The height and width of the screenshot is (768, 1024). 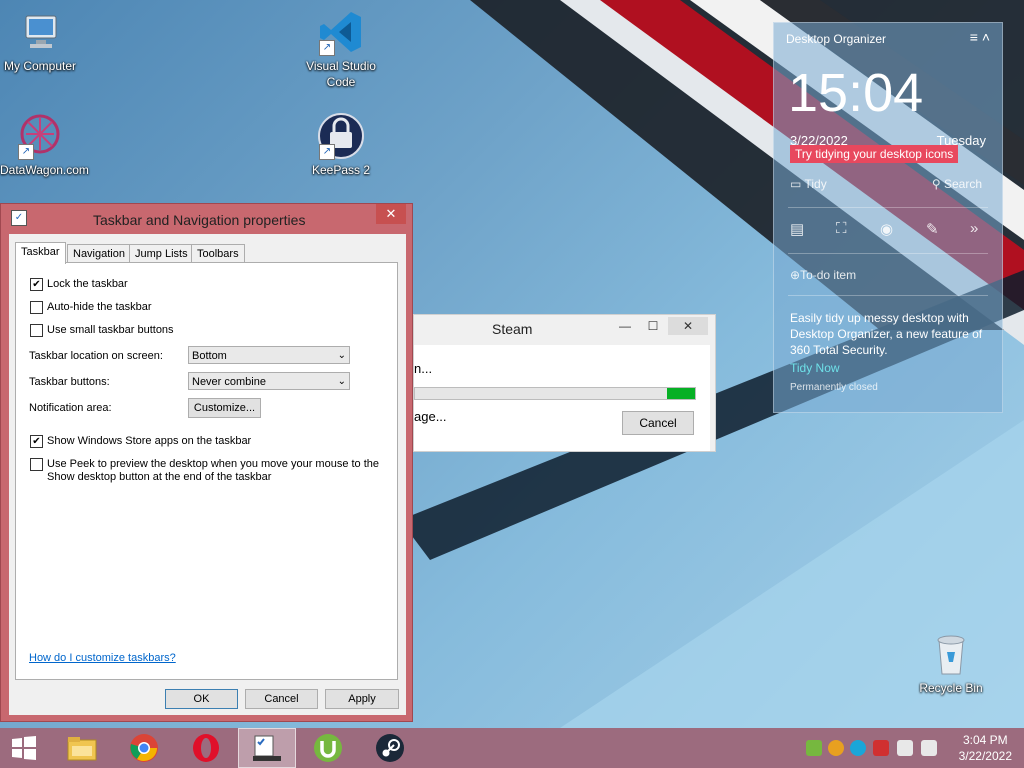 What do you see at coordinates (932, 229) in the screenshot?
I see `edit-icon: ✎` at bounding box center [932, 229].